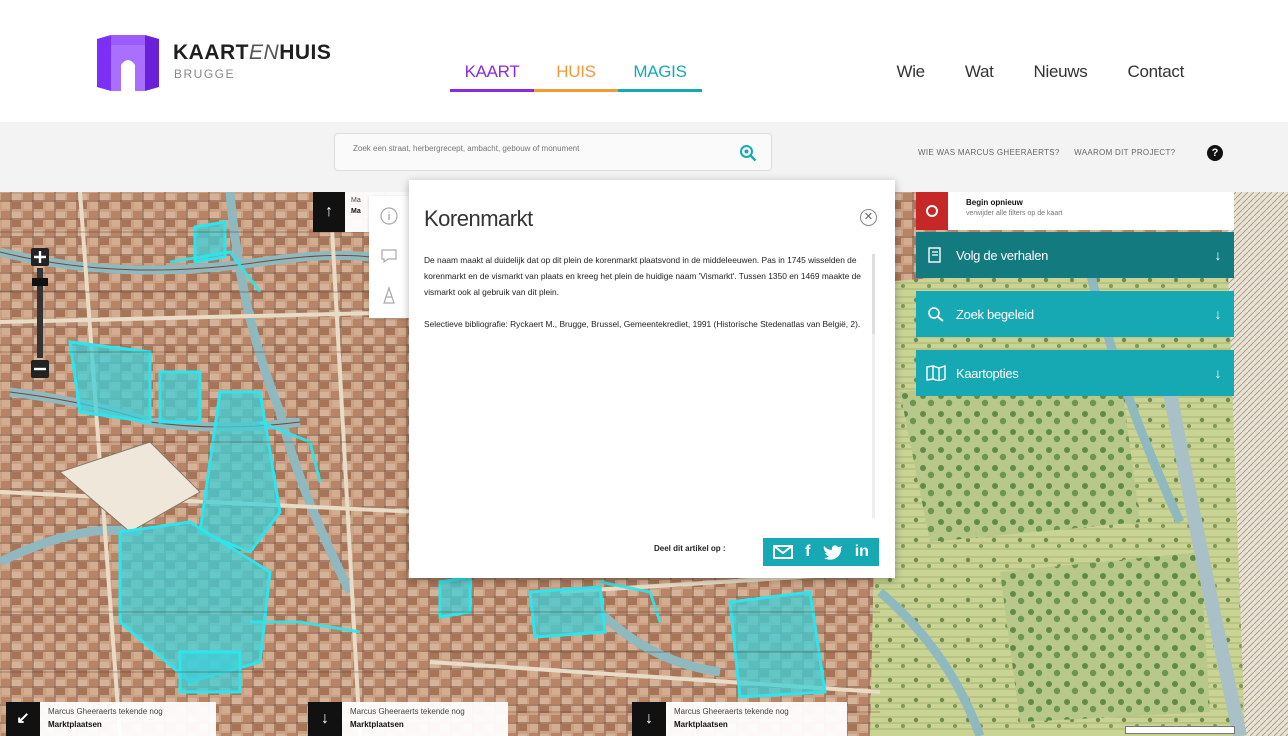  Describe the element at coordinates (23, 719) in the screenshot. I see `arrow-diagonal-icon: ↙` at that location.